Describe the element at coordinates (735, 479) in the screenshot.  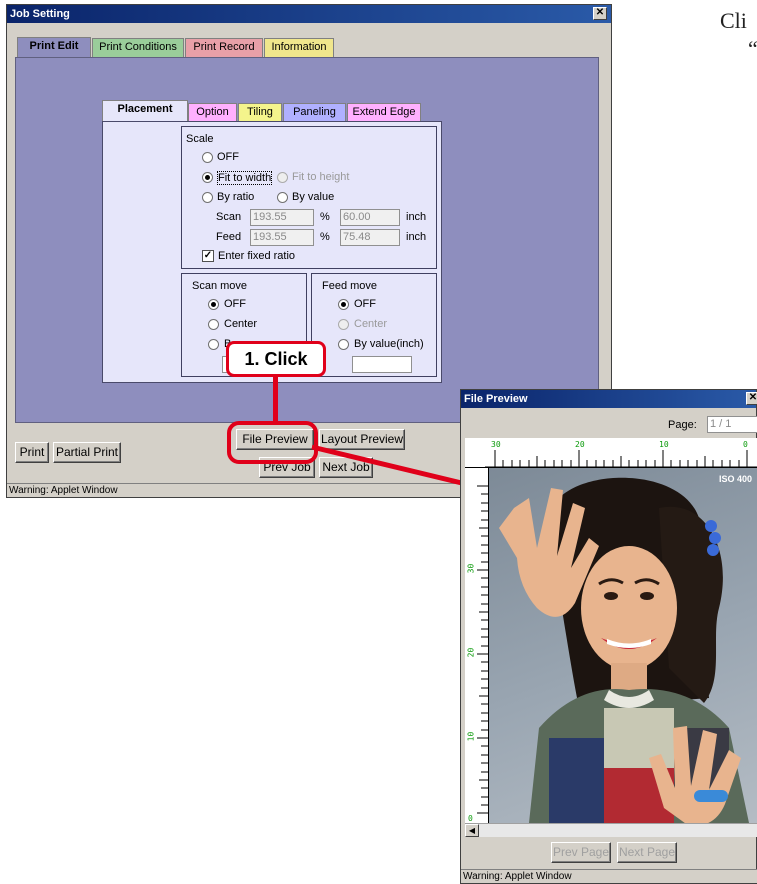
I see `photo-tag: ISO 400` at that location.